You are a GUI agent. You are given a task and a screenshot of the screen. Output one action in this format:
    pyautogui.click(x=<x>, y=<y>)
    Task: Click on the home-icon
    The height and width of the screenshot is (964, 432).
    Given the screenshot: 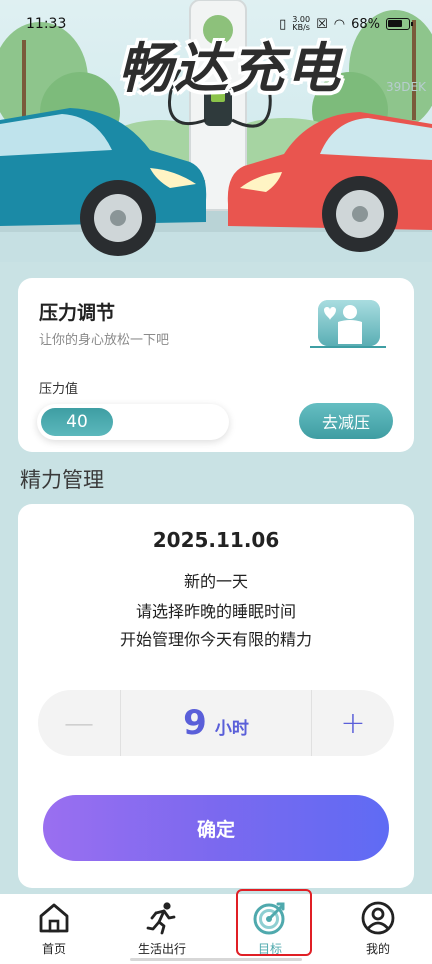 What is the action you would take?
    pyautogui.click(x=54, y=918)
    